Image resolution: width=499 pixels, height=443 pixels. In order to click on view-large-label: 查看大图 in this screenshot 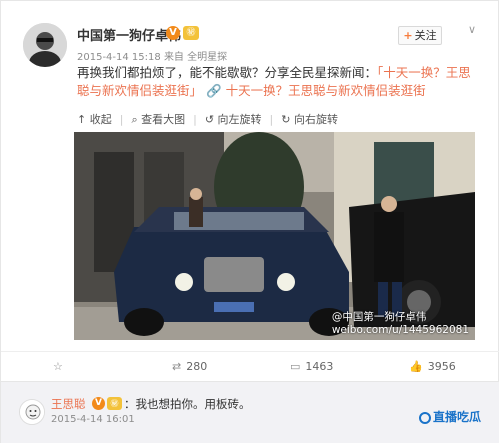, I will do `click(163, 119)`.